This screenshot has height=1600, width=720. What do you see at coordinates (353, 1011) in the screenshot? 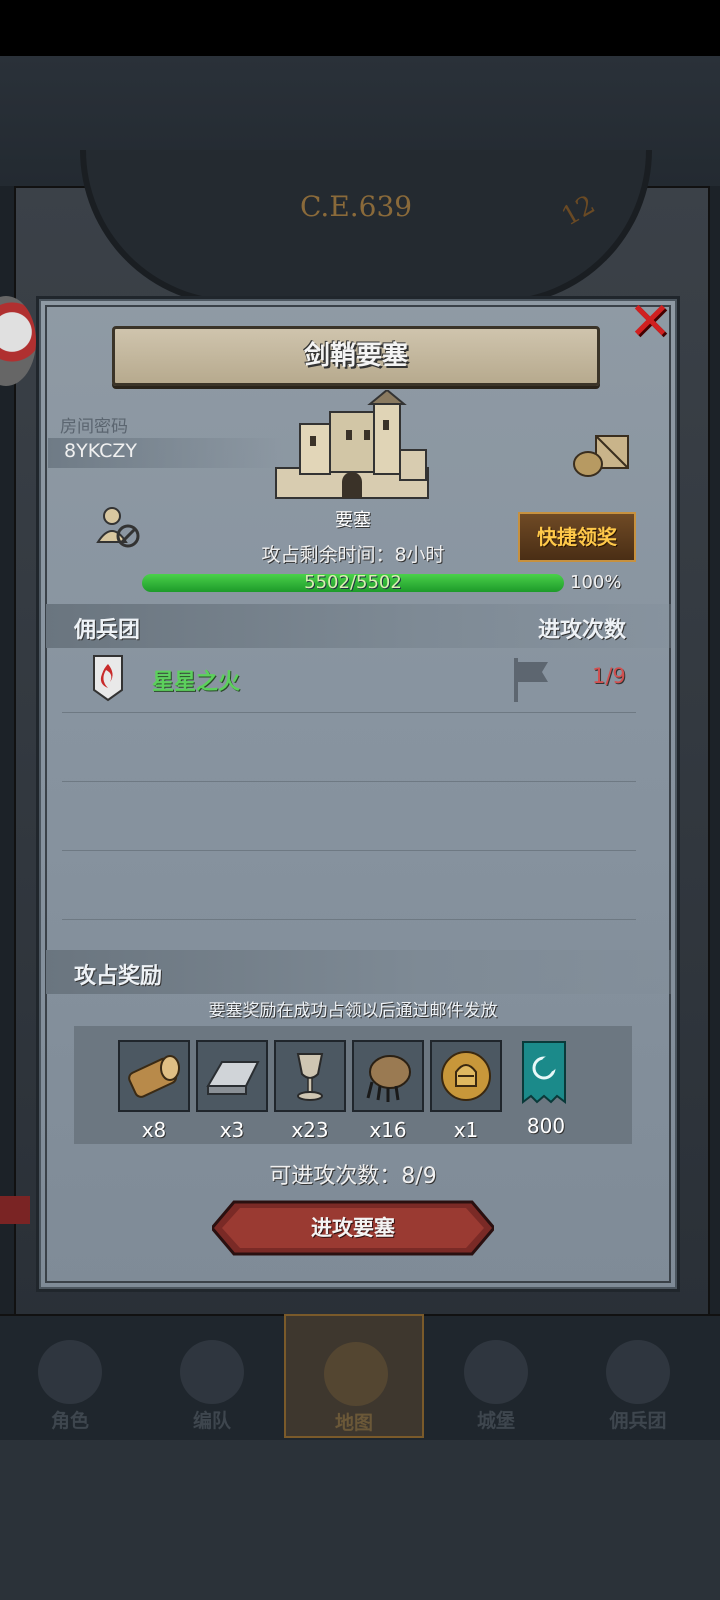
I see `reward-note: 要塞奖励在成功占领以后通过邮件发放` at bounding box center [353, 1011].